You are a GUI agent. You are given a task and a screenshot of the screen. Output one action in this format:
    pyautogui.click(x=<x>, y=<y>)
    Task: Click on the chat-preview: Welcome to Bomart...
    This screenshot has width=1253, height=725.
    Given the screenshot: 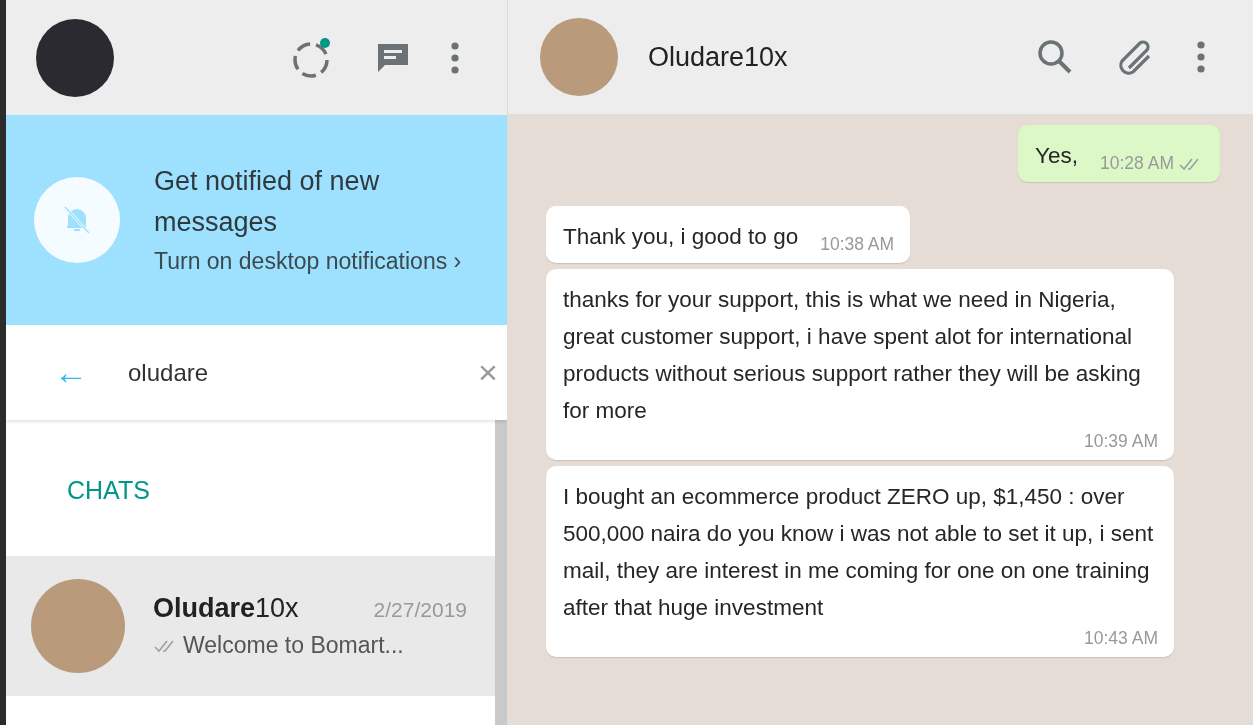 What is the action you would take?
    pyautogui.click(x=293, y=645)
    